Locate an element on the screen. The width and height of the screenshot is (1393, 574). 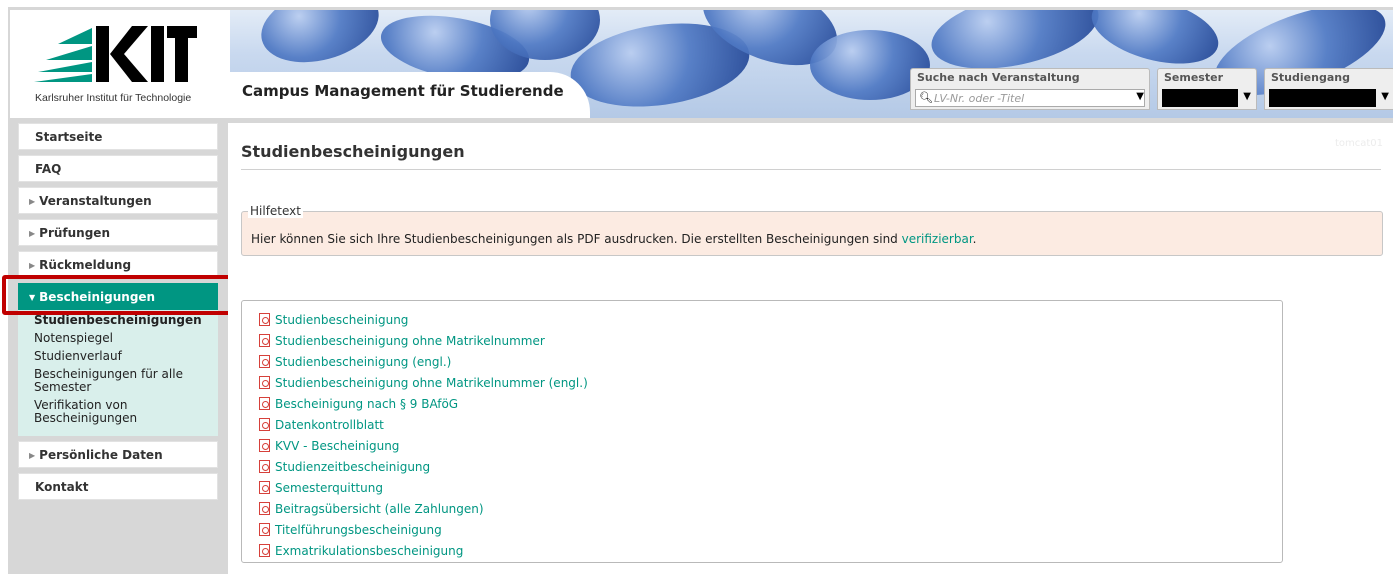
list-item: Titelführungsbescheinigung is located at coordinates (770, 529).